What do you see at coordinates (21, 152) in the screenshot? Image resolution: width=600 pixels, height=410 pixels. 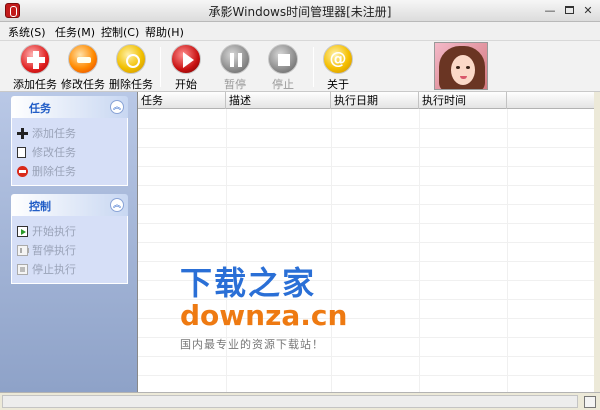 I see `edit-document-icon` at bounding box center [21, 152].